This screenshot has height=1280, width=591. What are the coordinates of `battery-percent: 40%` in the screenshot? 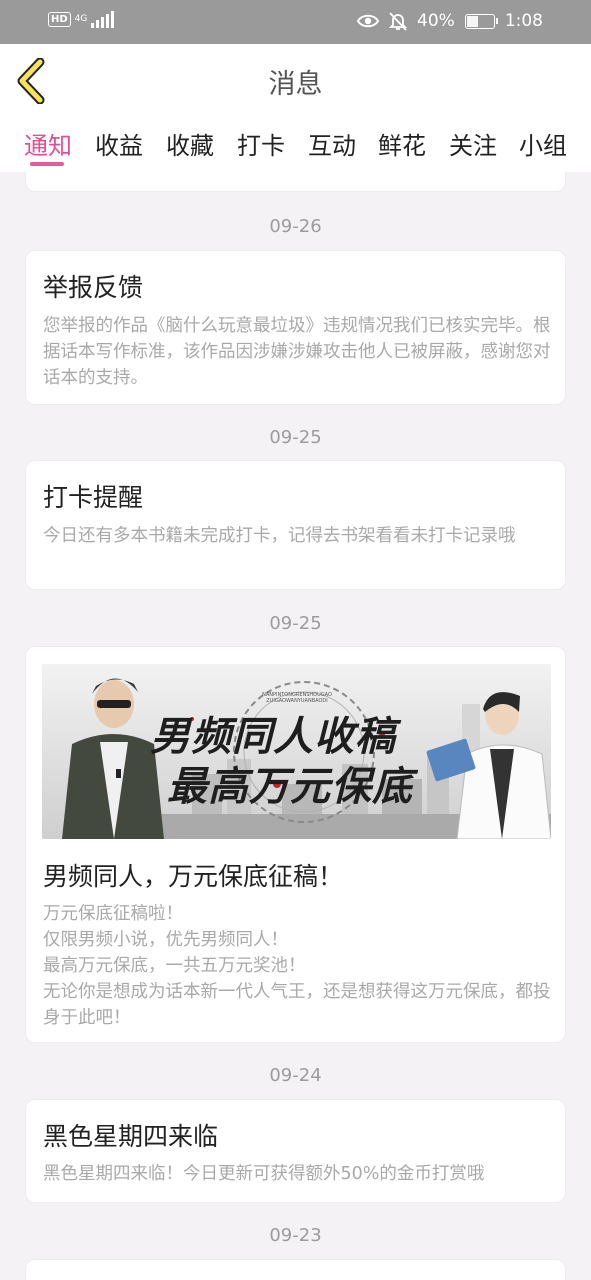 It's located at (436, 21).